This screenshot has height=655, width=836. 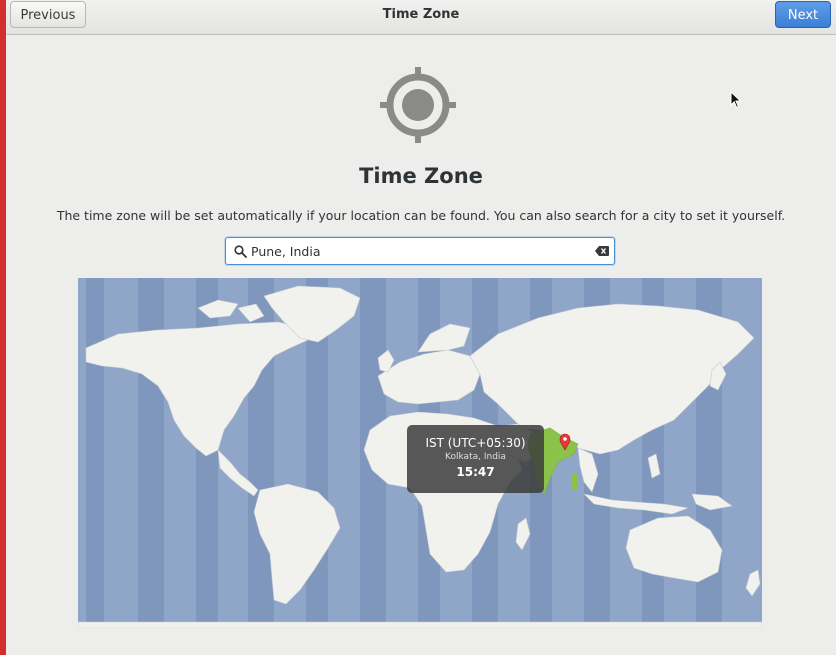 What do you see at coordinates (803, 14) in the screenshot?
I see `next-button: Next` at bounding box center [803, 14].